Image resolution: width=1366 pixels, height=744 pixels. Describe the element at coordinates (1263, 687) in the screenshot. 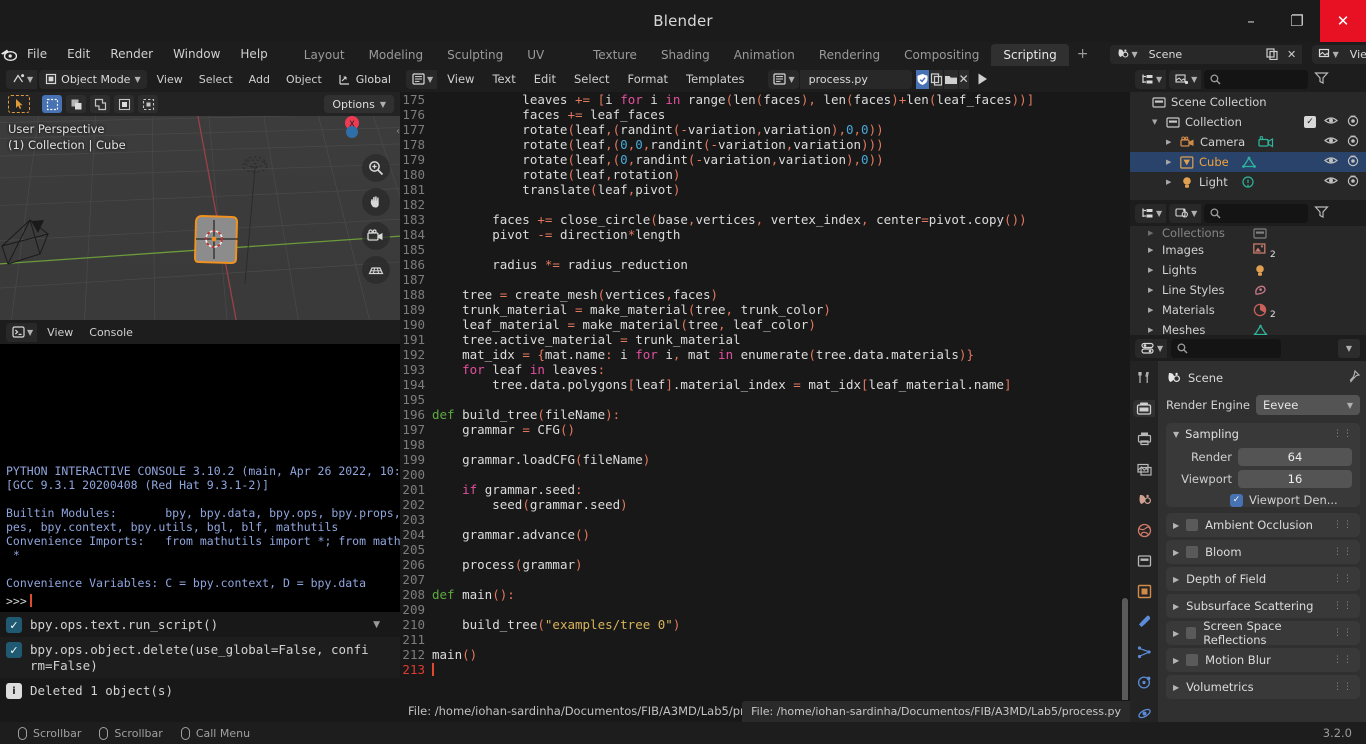

I see `properties-section-volumetrics: ▶ Volumetrics ⋮⋮` at that location.